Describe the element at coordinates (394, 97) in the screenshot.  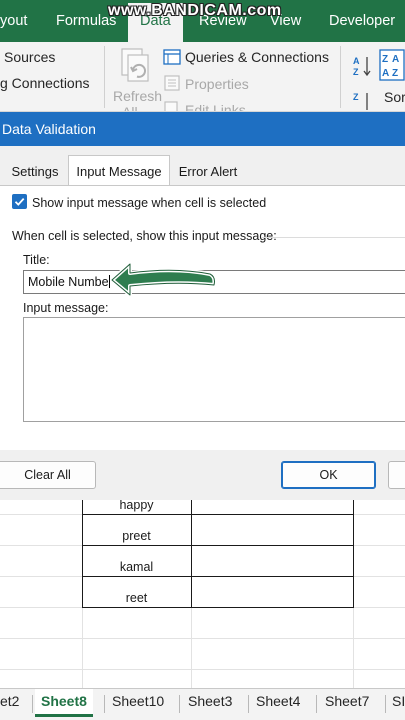
I see `sort-button-label: Sor` at that location.